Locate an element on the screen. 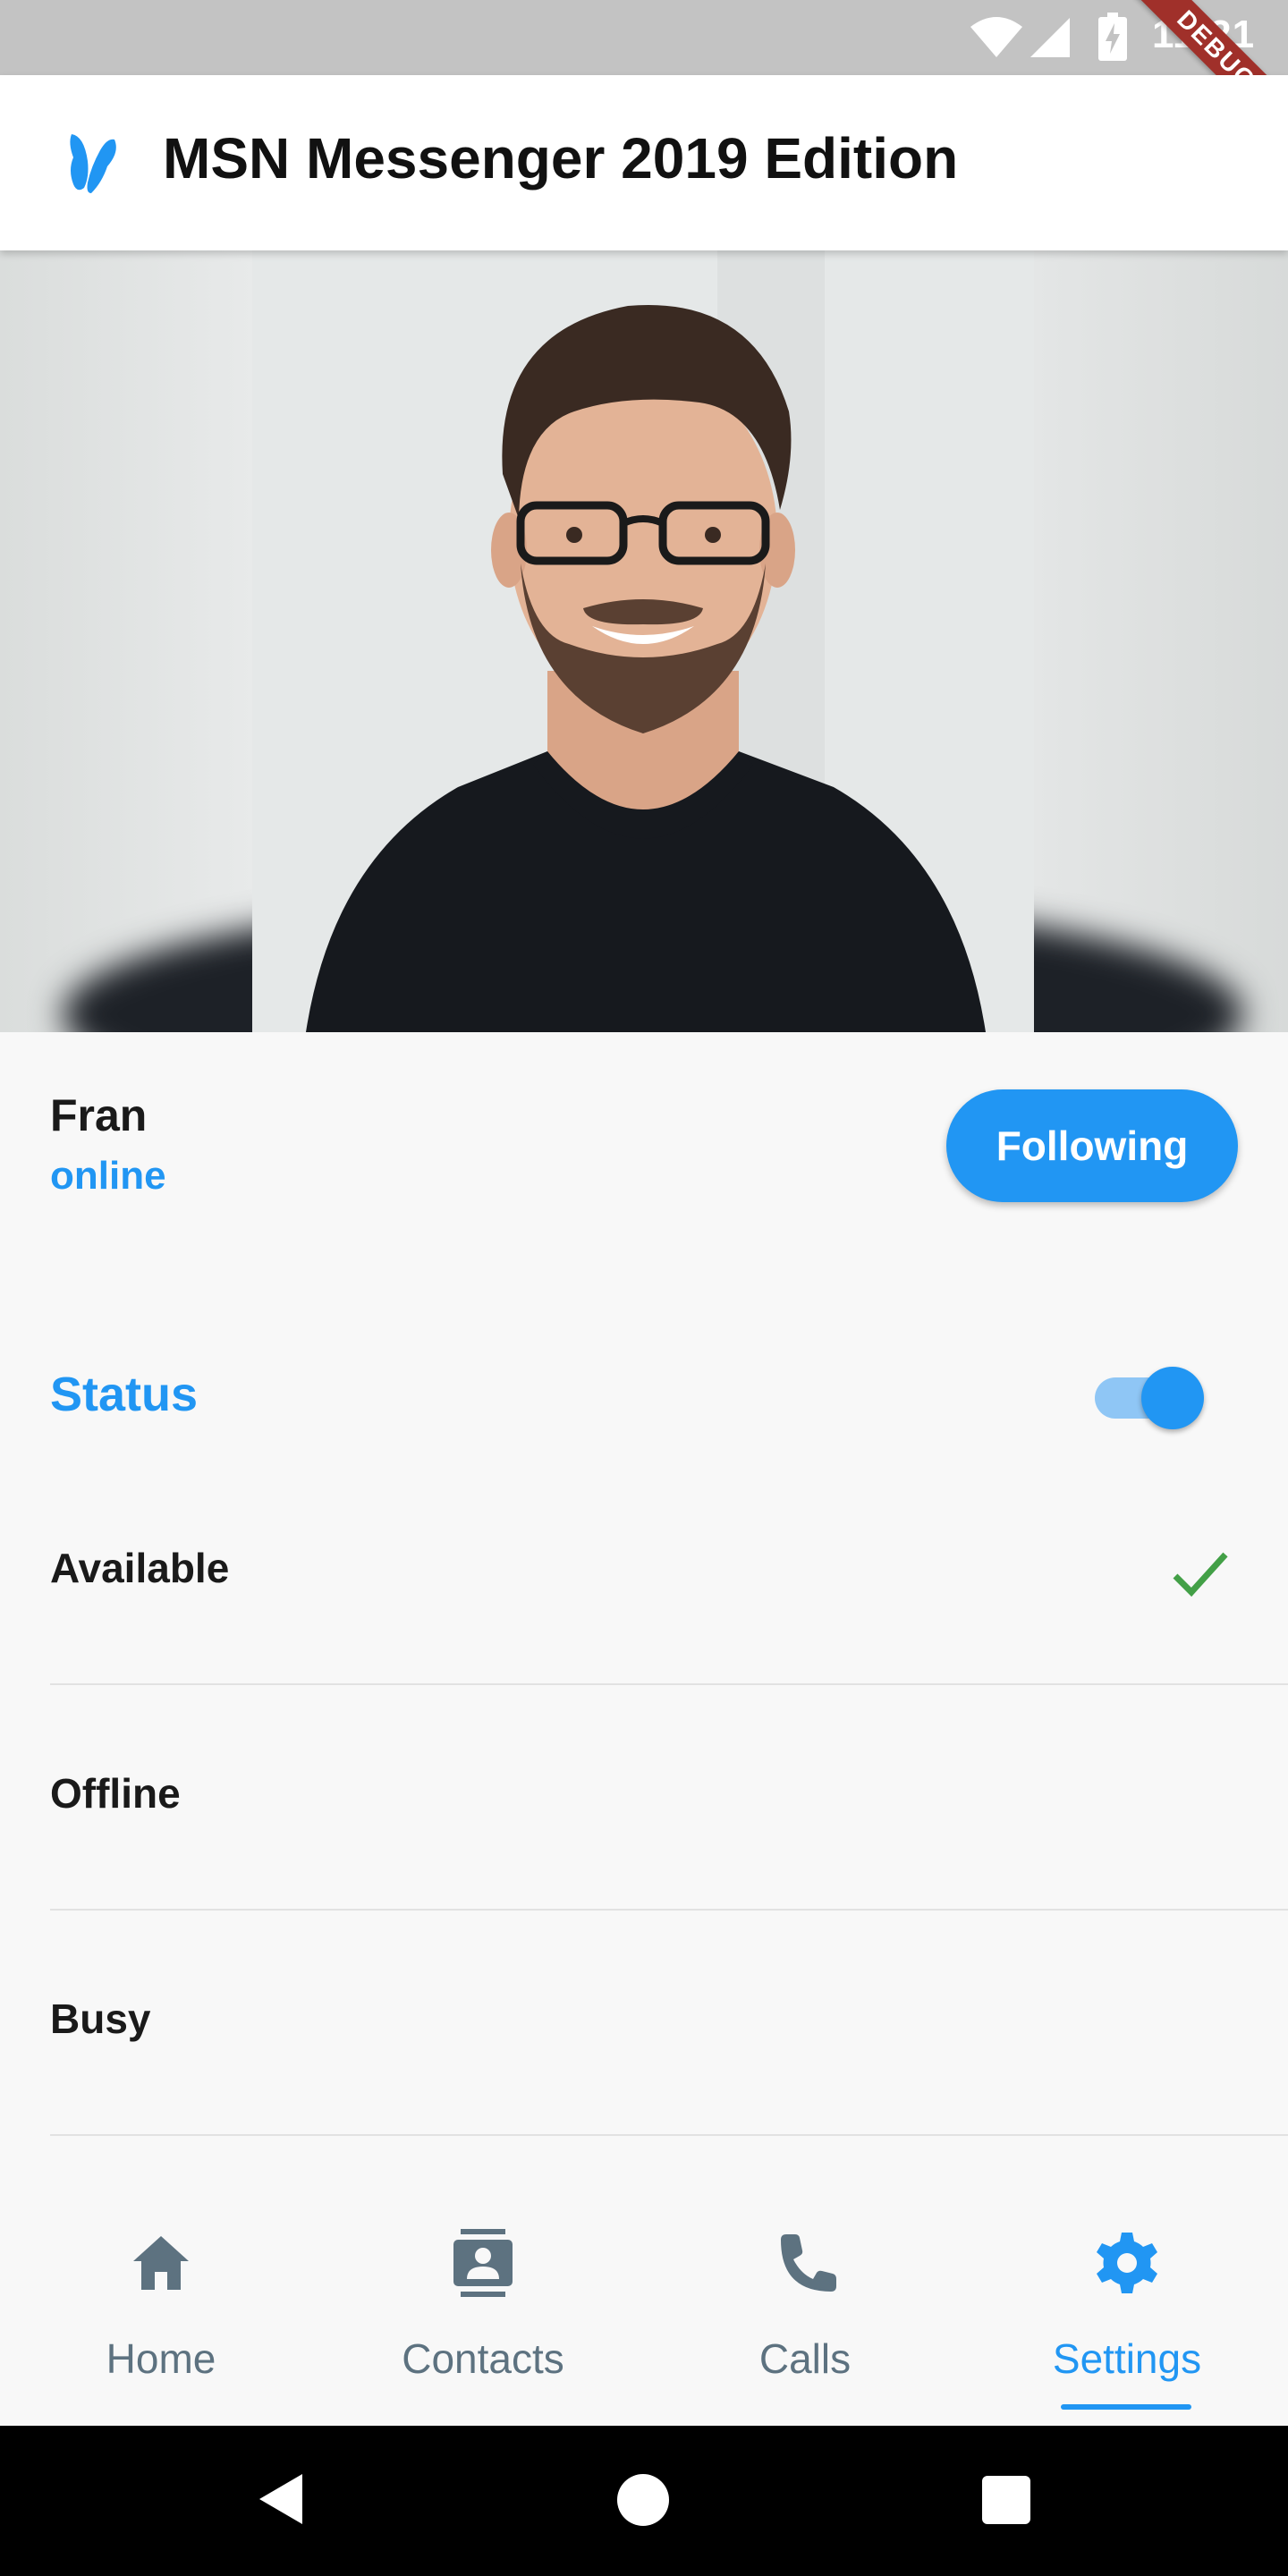 The width and height of the screenshot is (1288, 2576). nav-label: Contacts is located at coordinates (483, 2358).